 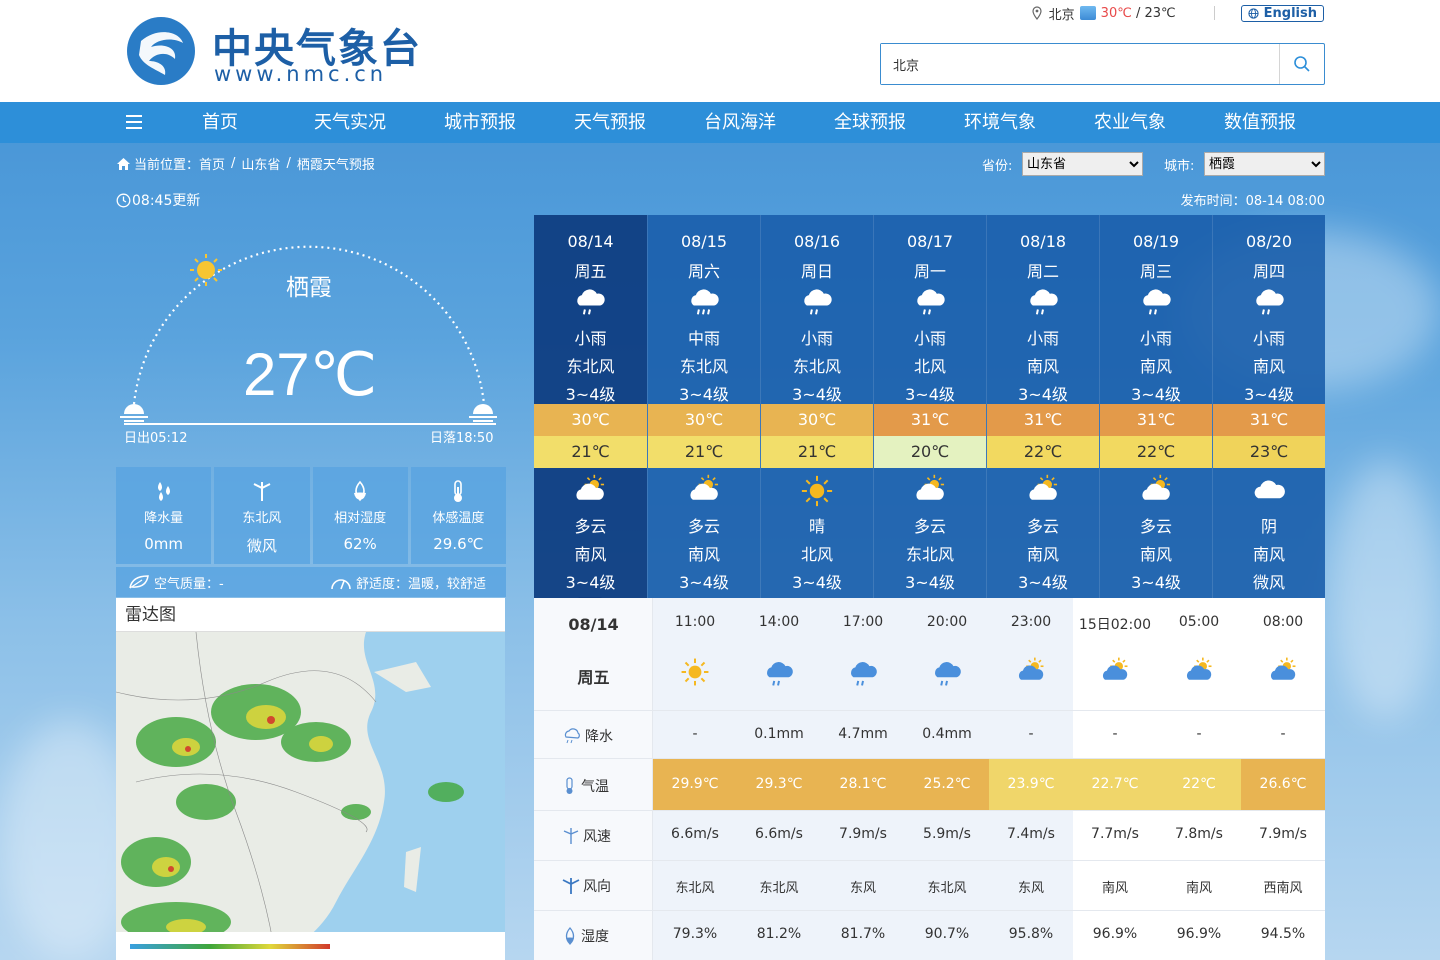 What do you see at coordinates (929, 554) in the screenshot?
I see `night-wind-direction: 东北风` at bounding box center [929, 554].